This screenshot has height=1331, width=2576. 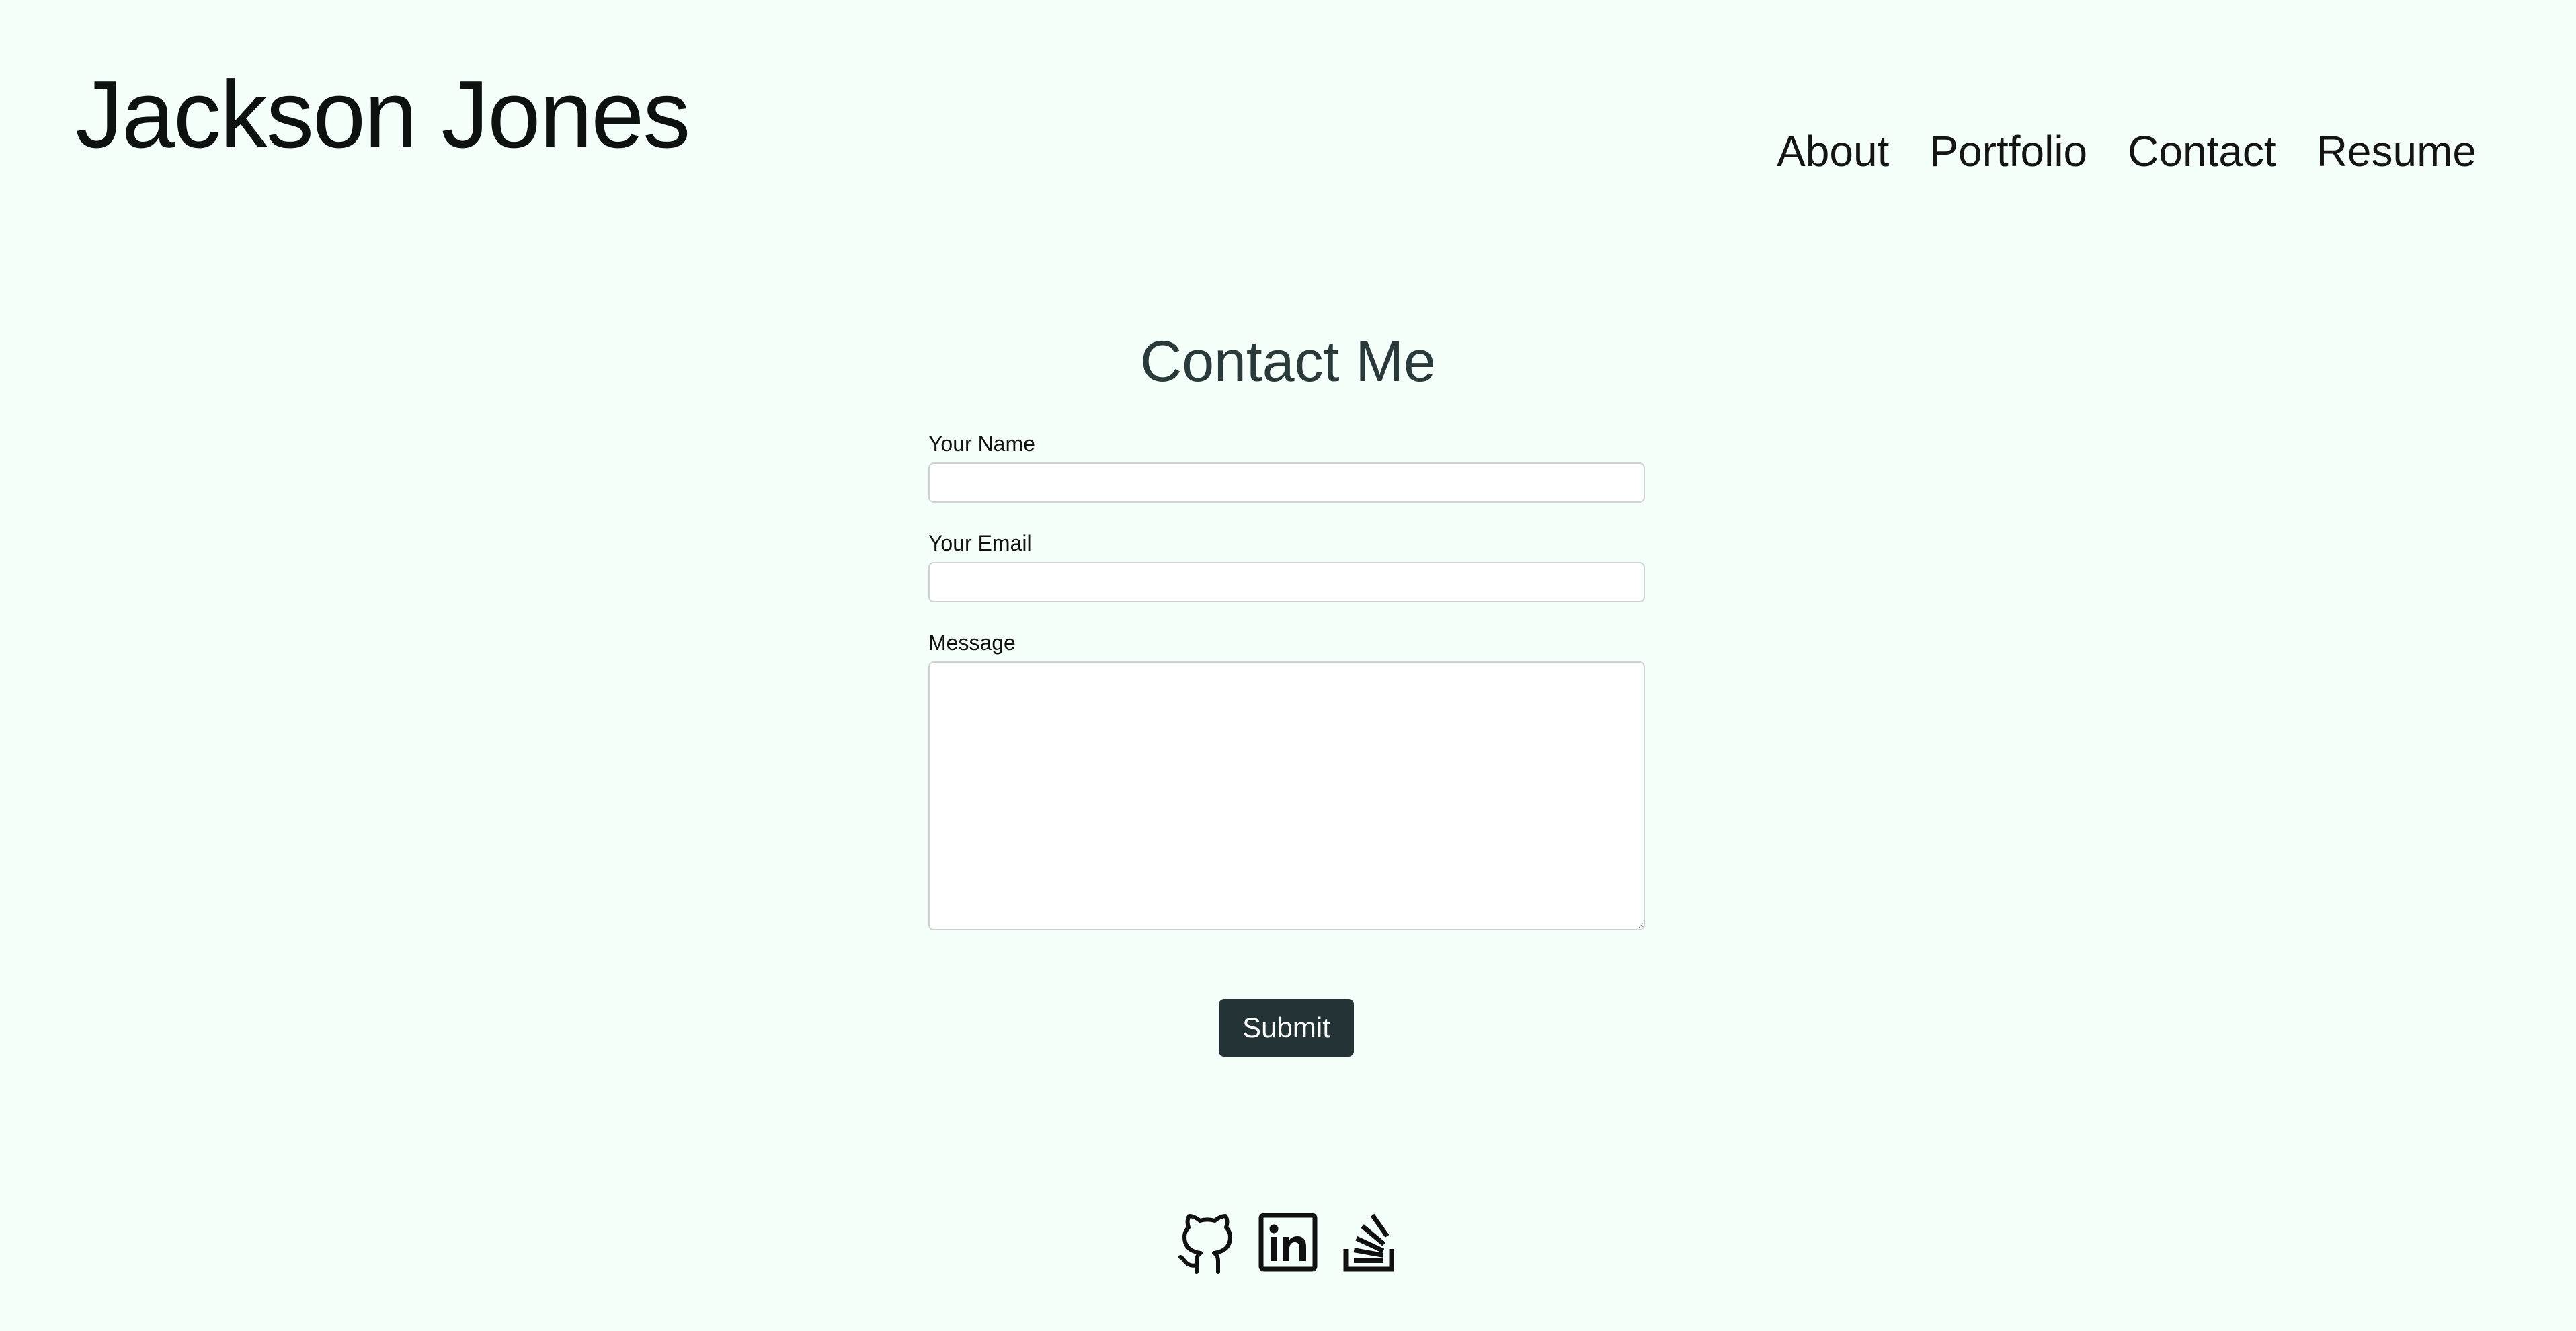 I want to click on stackoverflow-icon, so click(x=1368, y=1242).